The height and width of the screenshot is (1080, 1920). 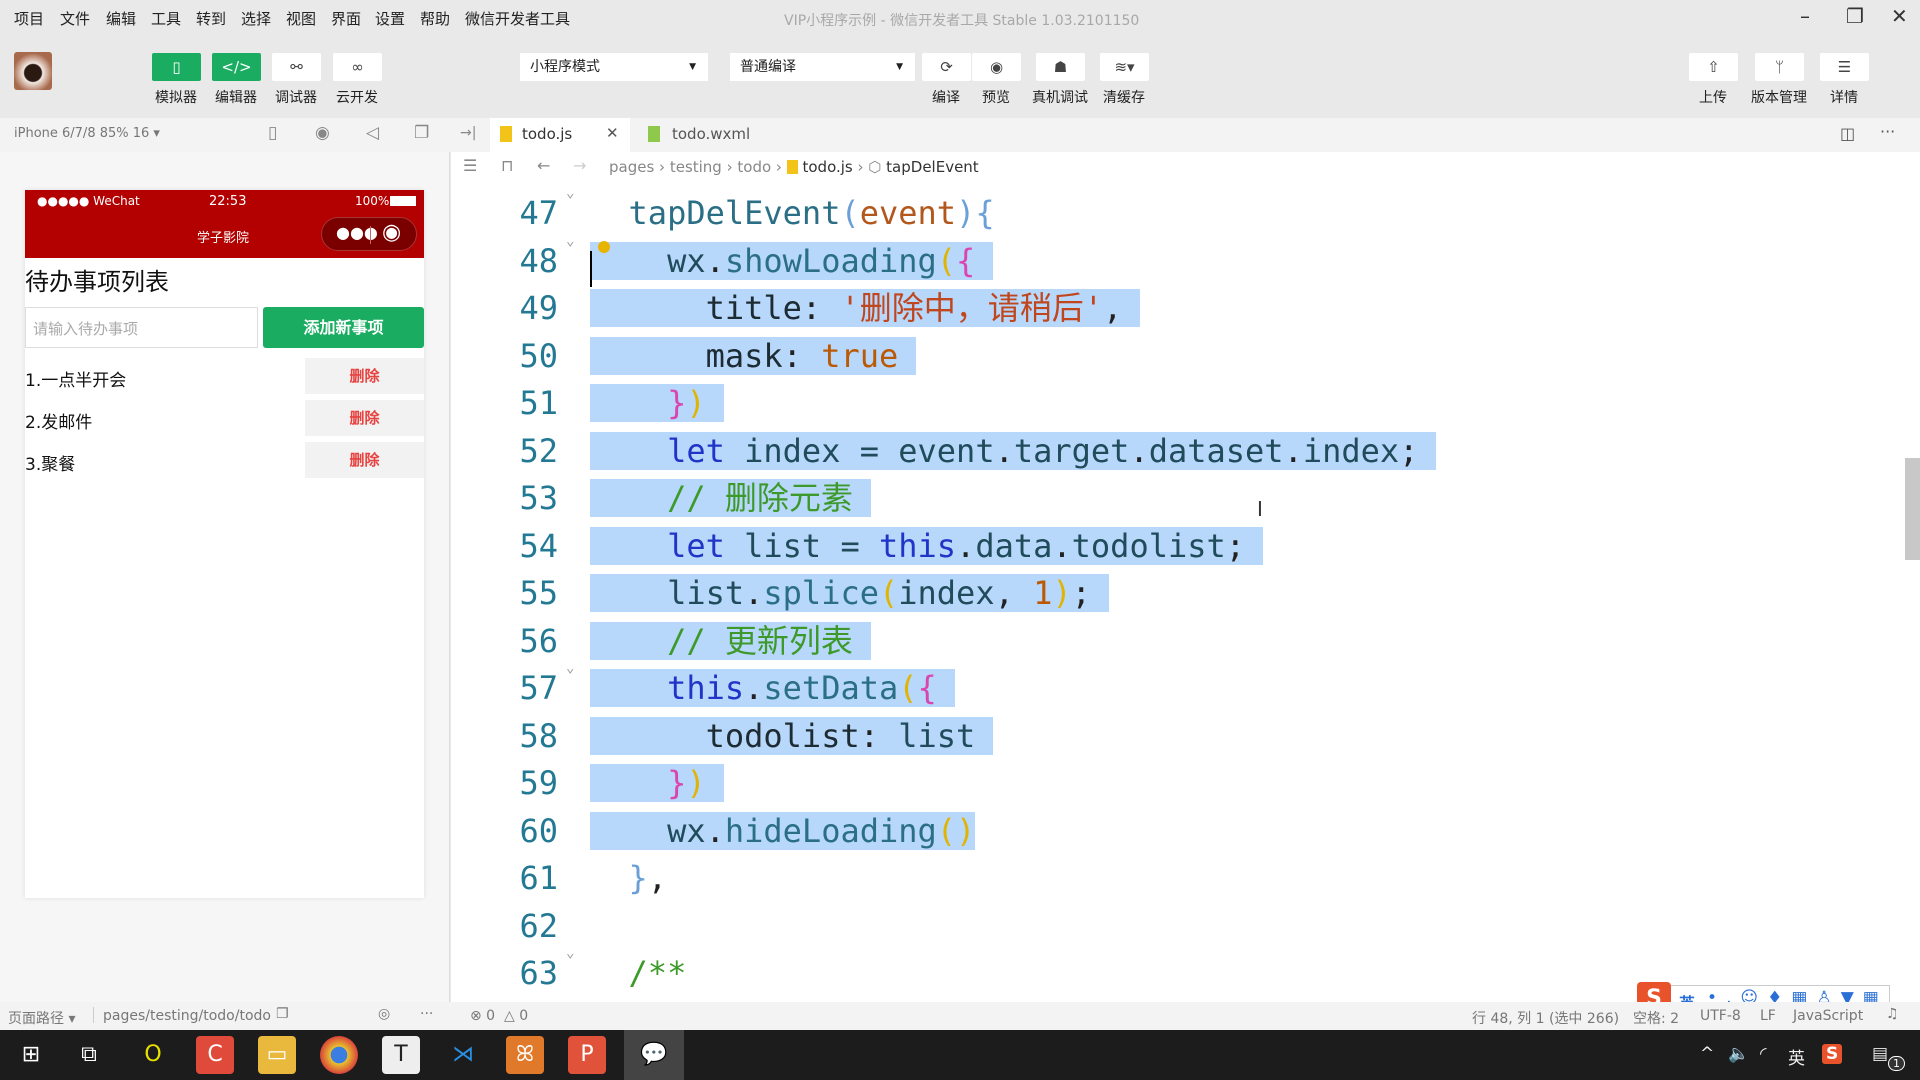 I want to click on todo-input: 请输入待办事项, so click(x=141, y=327).